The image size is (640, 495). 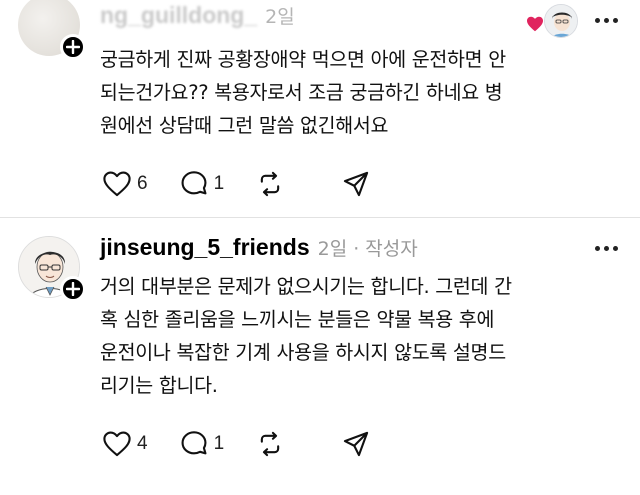 What do you see at coordinates (52, 30) in the screenshot?
I see `top-post-avatar-wrap` at bounding box center [52, 30].